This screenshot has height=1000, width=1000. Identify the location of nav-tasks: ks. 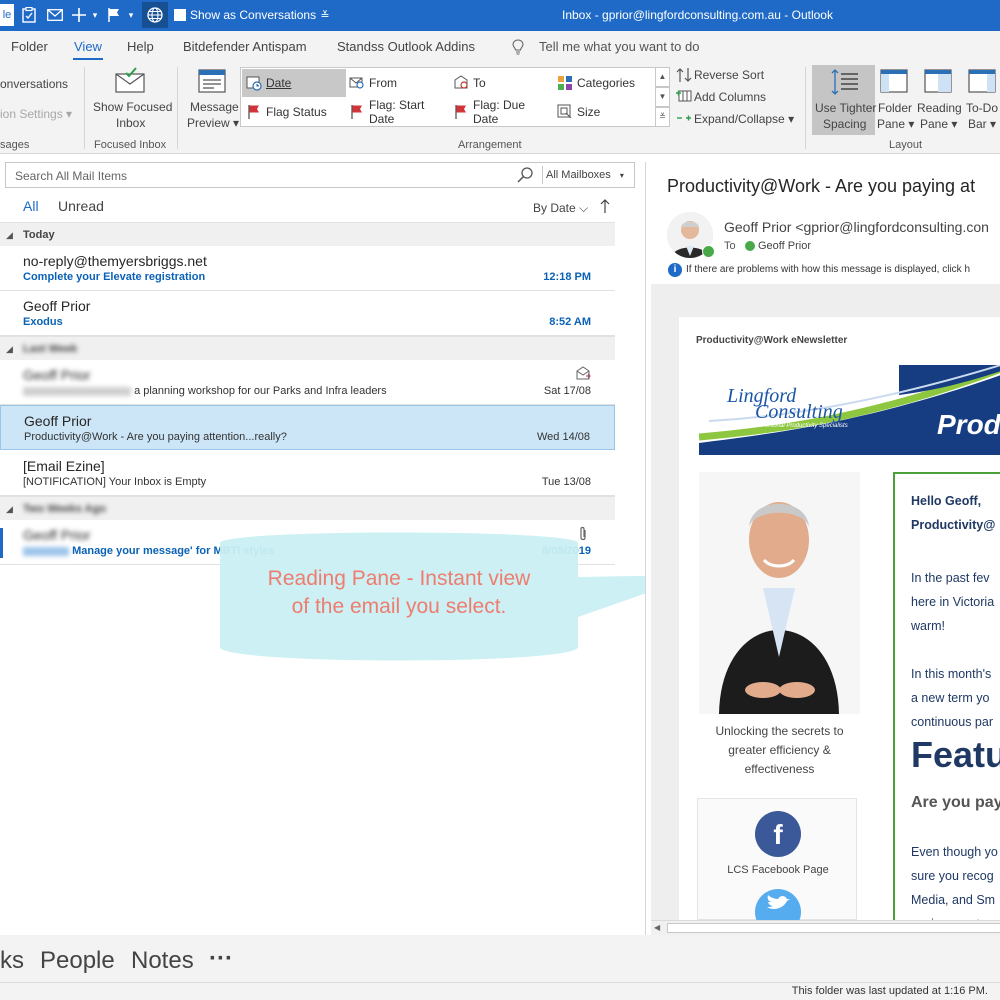
(12, 961).